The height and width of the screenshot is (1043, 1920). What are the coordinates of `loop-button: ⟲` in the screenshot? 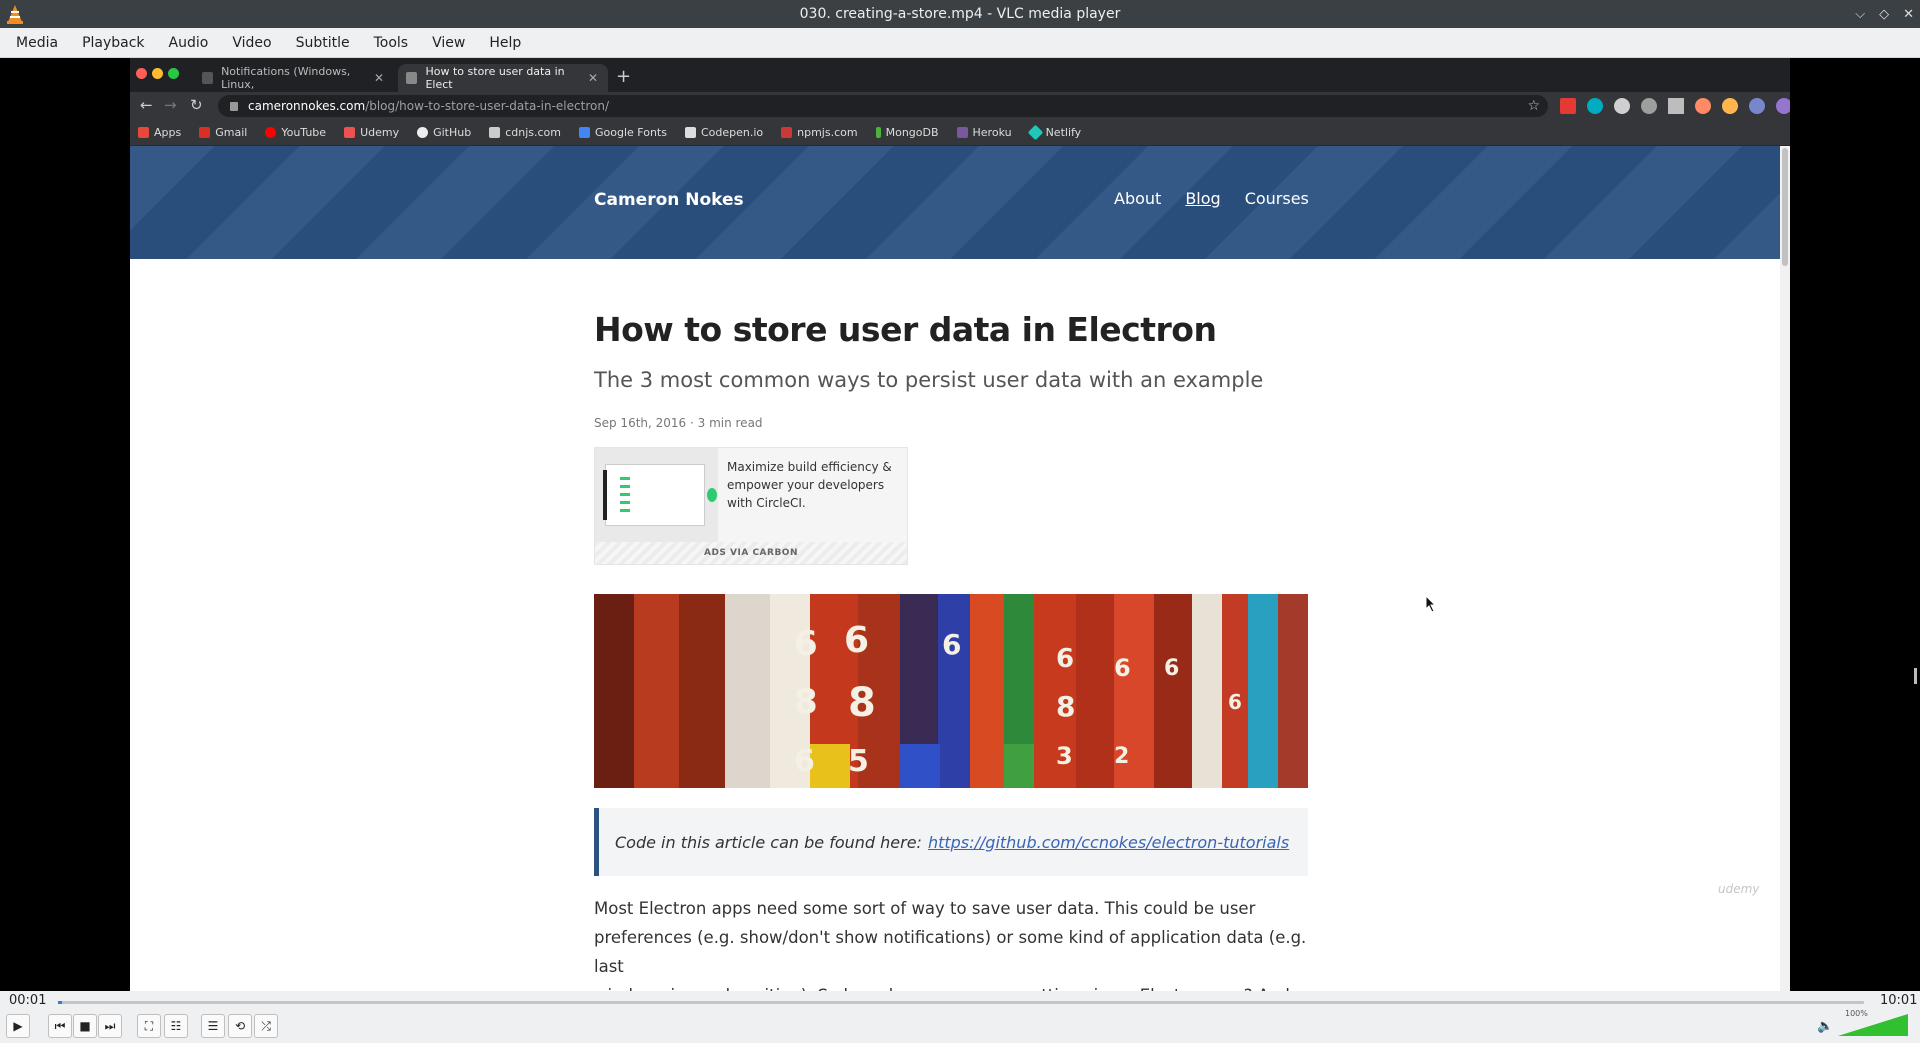 It's located at (240, 1026).